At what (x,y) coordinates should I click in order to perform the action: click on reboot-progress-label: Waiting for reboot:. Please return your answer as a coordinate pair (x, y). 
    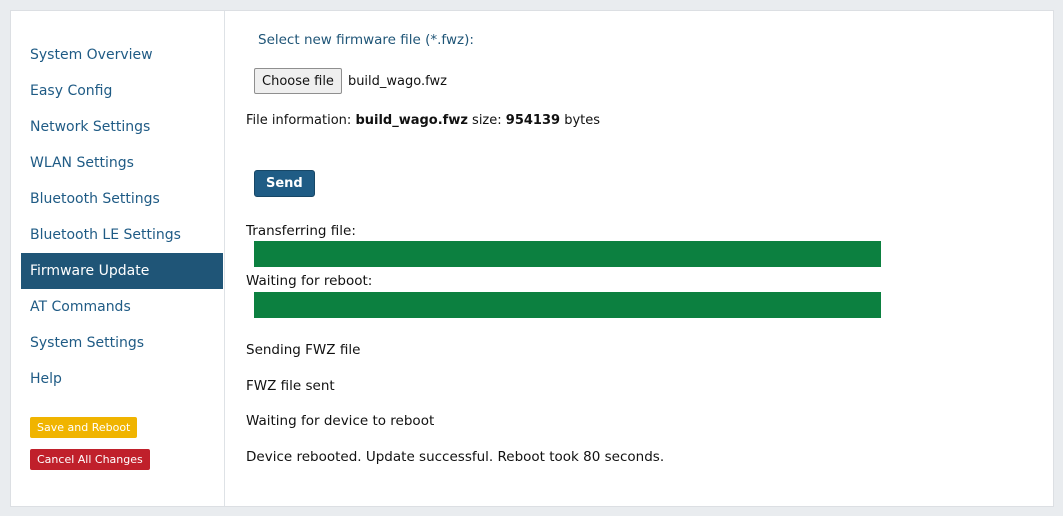
    Looking at the image, I should click on (309, 281).